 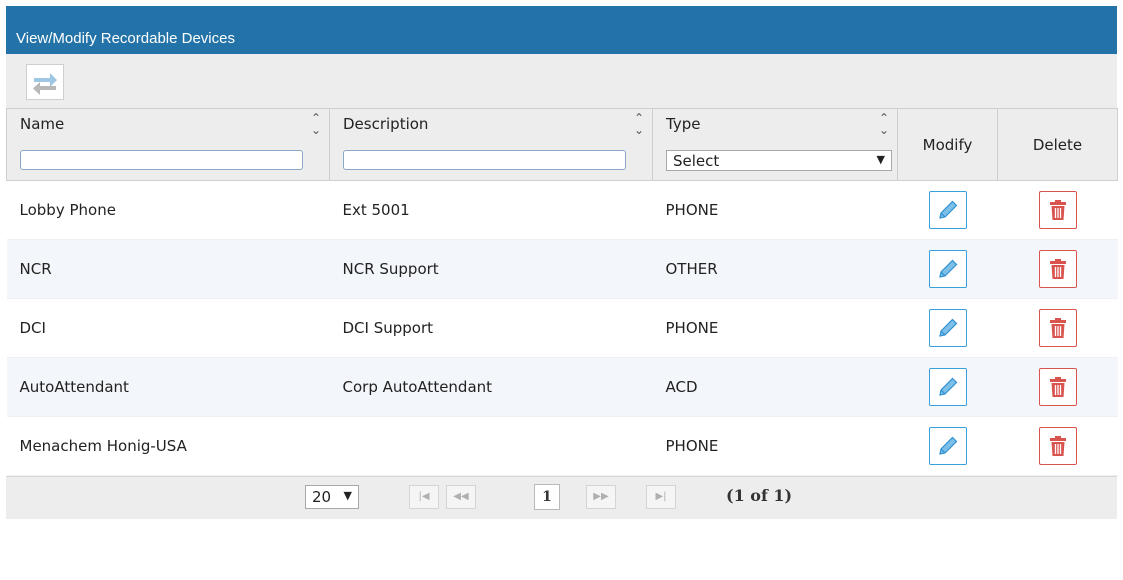 What do you see at coordinates (491, 269) in the screenshot?
I see `cell-description: NCR Support` at bounding box center [491, 269].